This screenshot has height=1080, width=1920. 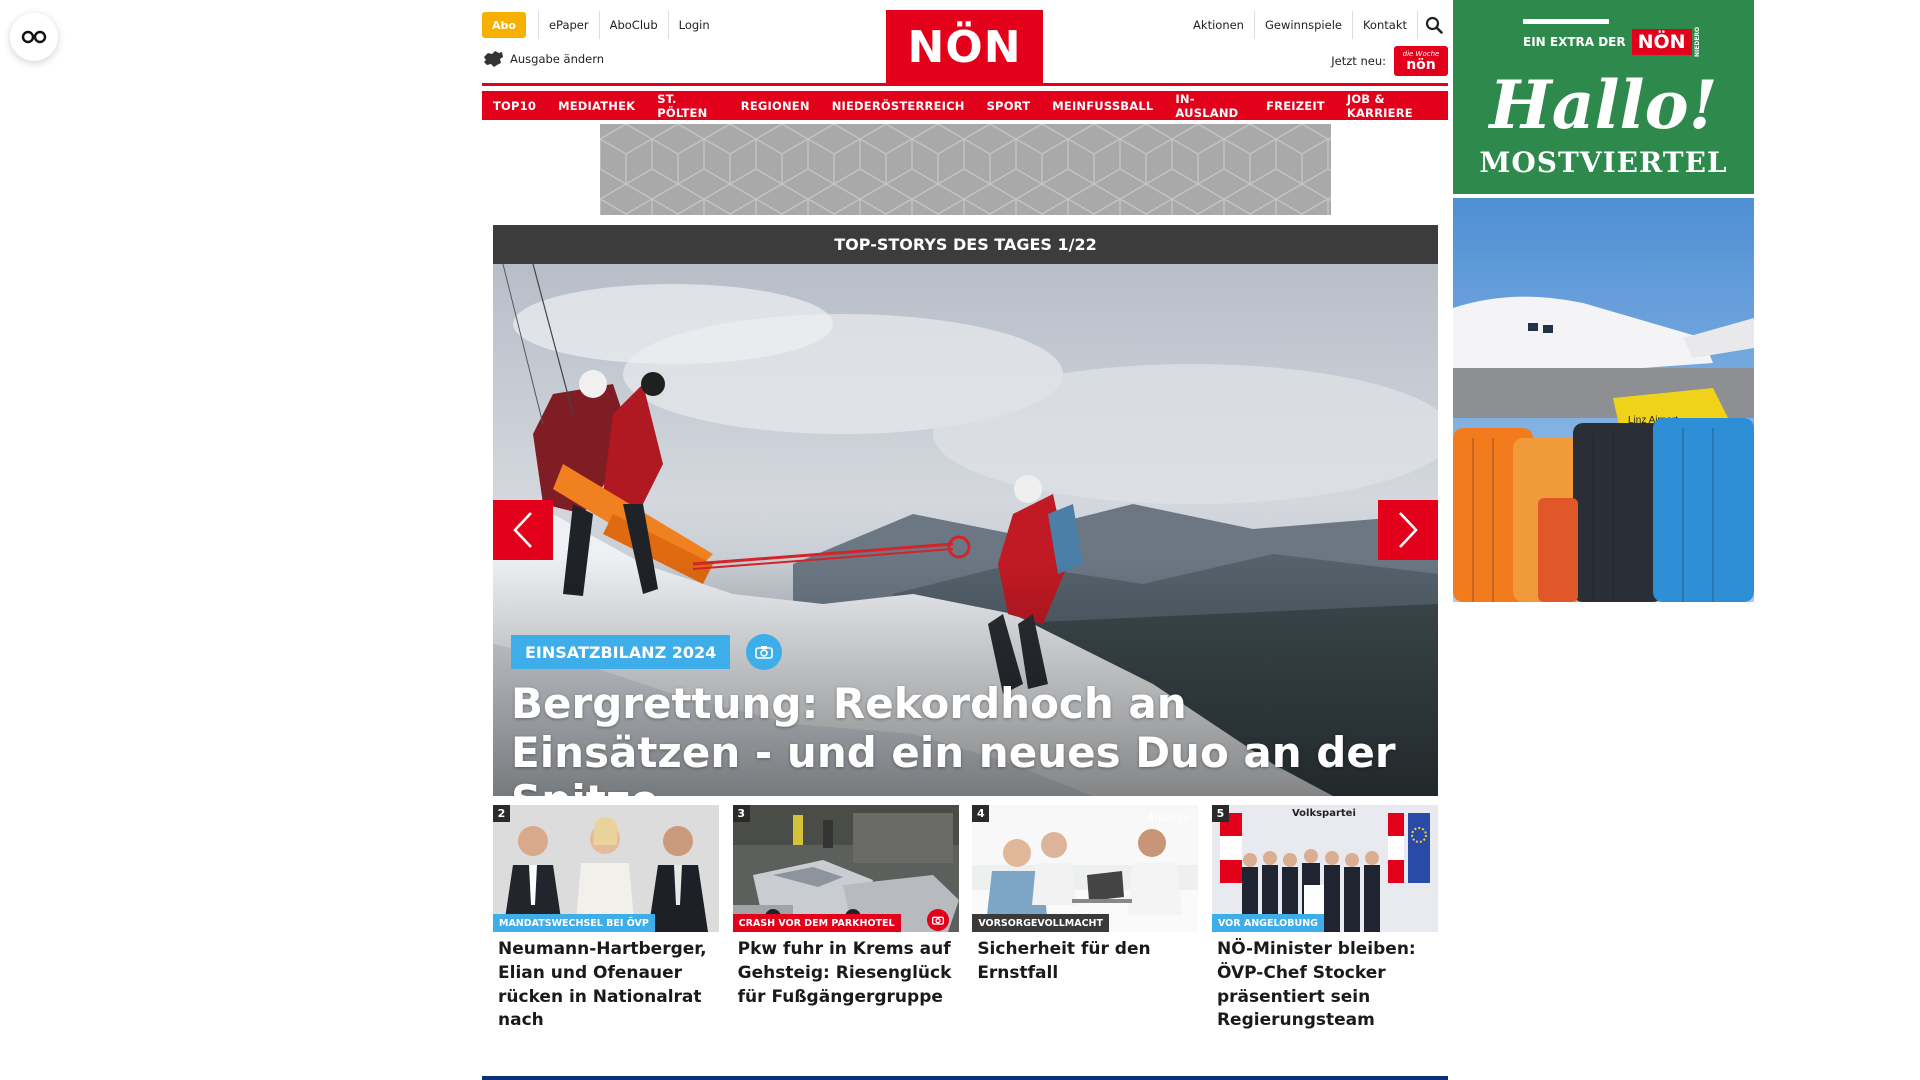 I want to click on jetzt-neu-label: Jetzt neu:, so click(x=1358, y=61).